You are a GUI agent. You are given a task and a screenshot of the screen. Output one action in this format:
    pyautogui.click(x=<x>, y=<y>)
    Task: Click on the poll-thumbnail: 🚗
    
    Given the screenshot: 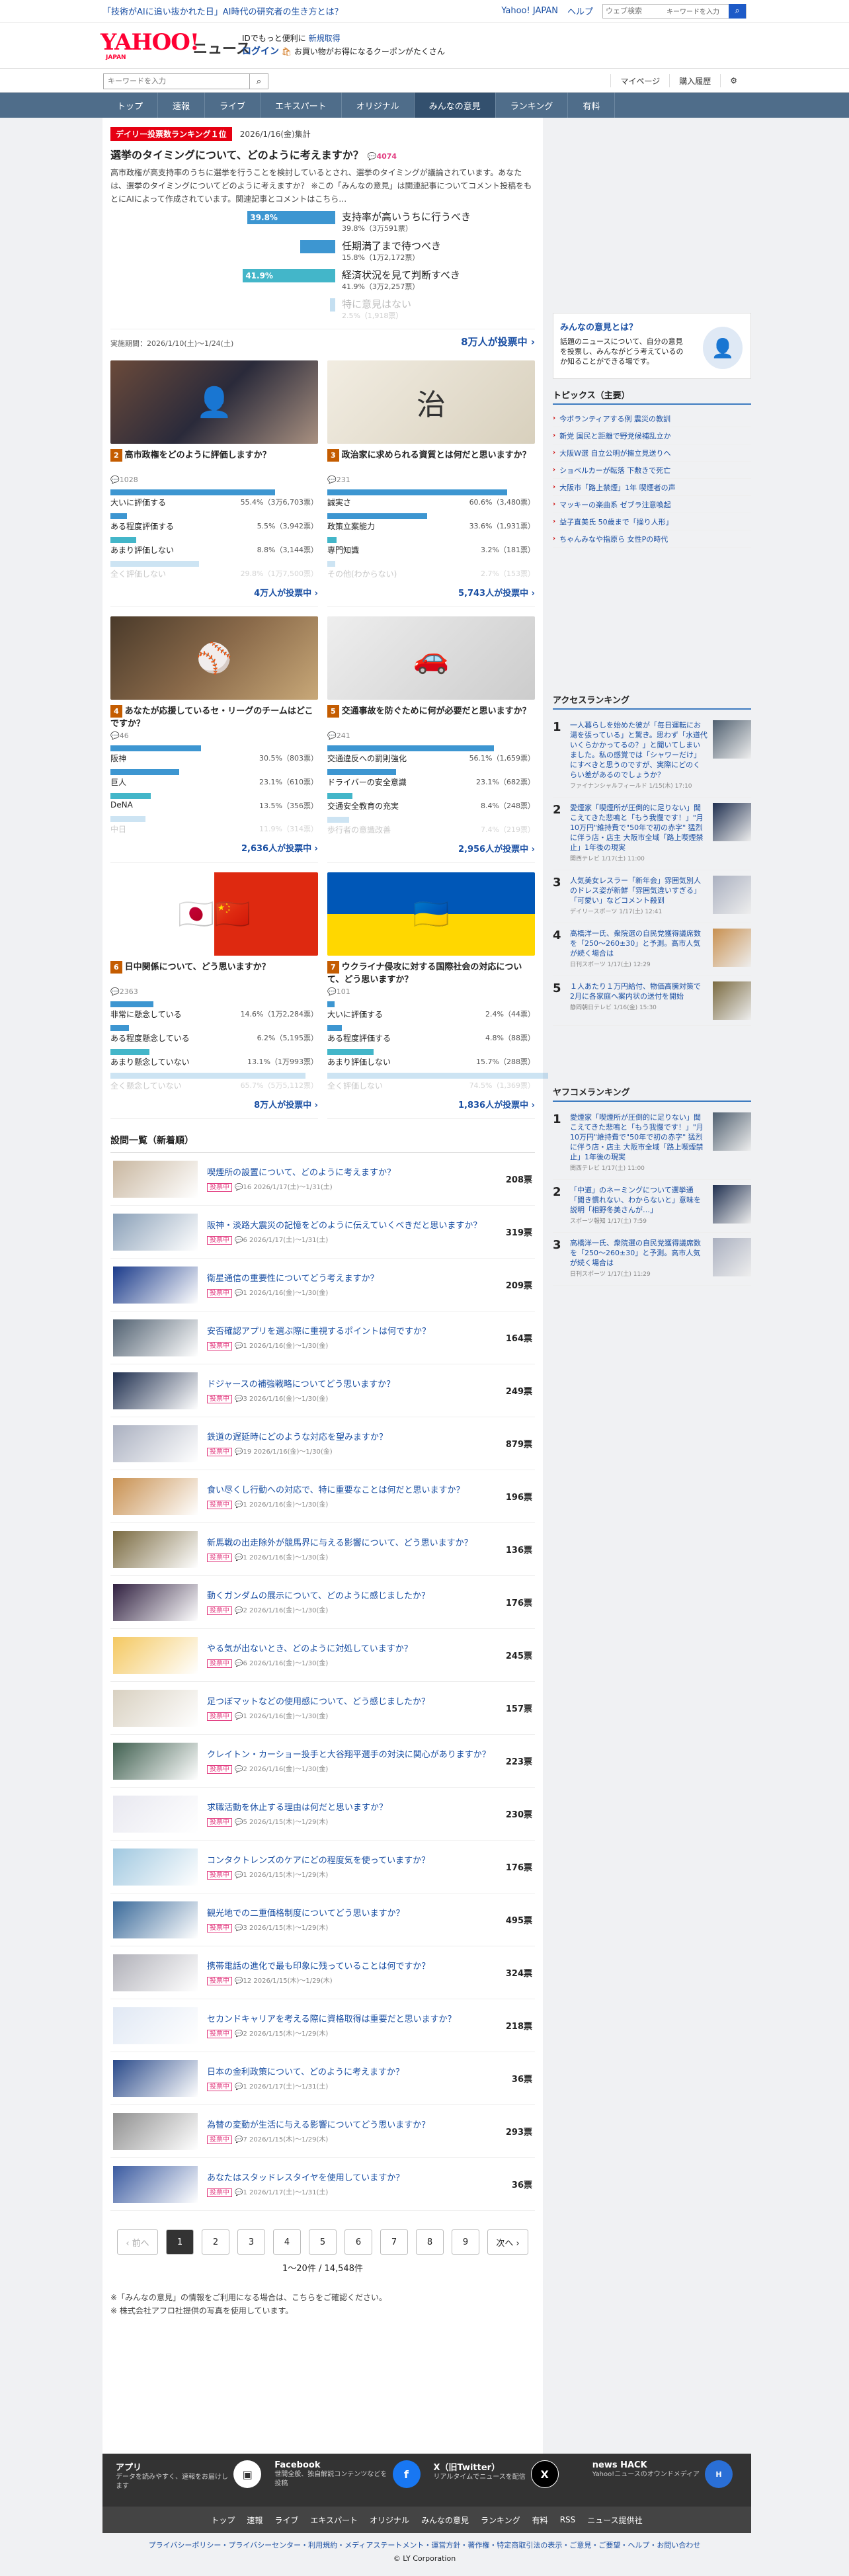 What is the action you would take?
    pyautogui.click(x=431, y=658)
    